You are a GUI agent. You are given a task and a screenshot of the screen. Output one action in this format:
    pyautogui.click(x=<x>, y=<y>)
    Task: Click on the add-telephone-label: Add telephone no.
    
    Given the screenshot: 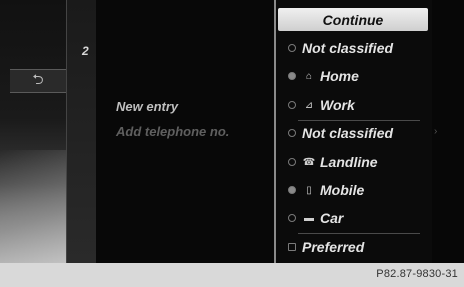 What is the action you would take?
    pyautogui.click(x=173, y=131)
    